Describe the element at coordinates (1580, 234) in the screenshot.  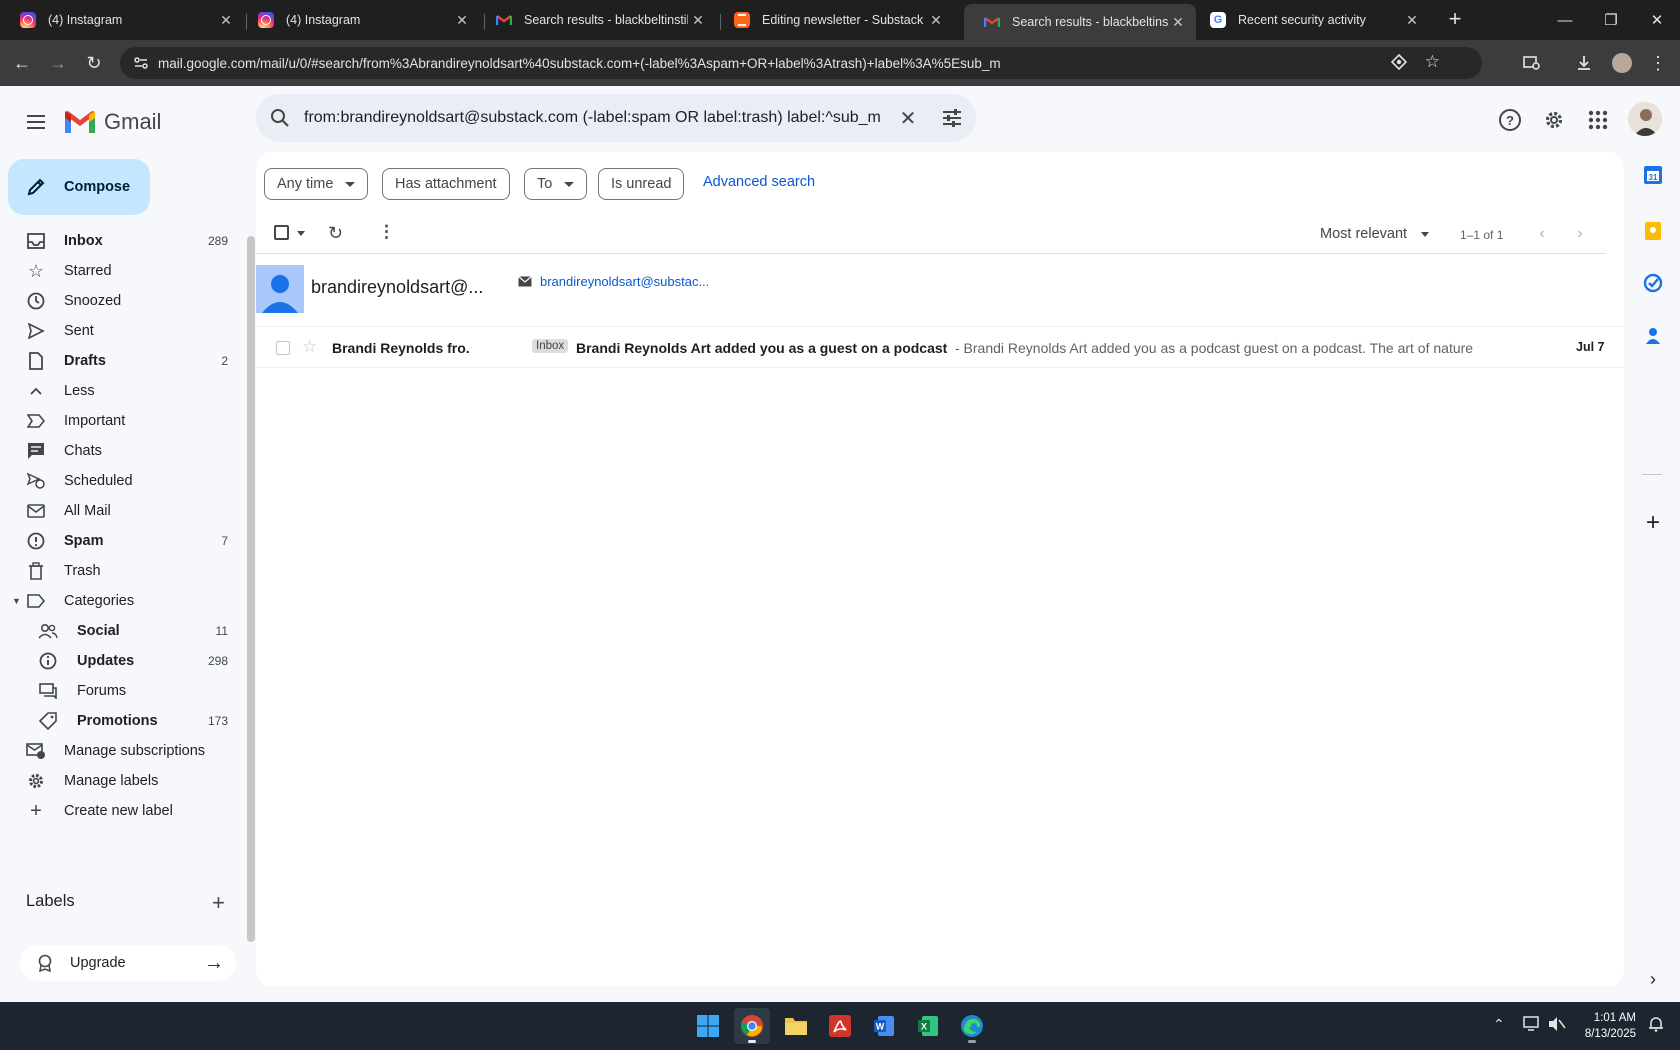
I see `older-page-icon: ›` at that location.